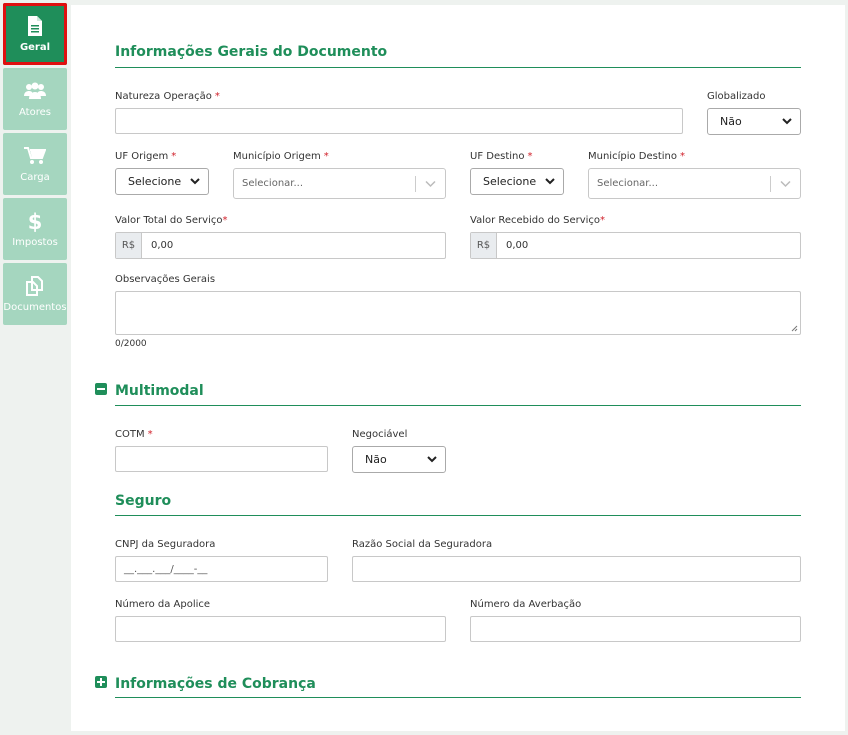  Describe the element at coordinates (399, 121) in the screenshot. I see `natureza-input` at that location.